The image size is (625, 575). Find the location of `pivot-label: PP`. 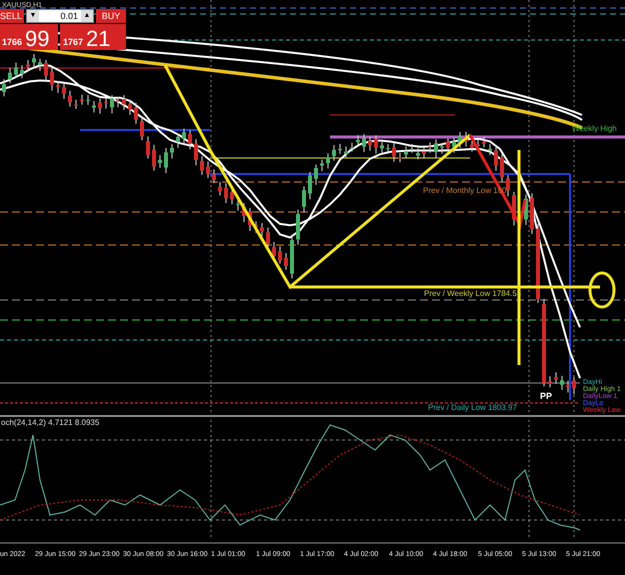

pivot-label: PP is located at coordinates (546, 396).